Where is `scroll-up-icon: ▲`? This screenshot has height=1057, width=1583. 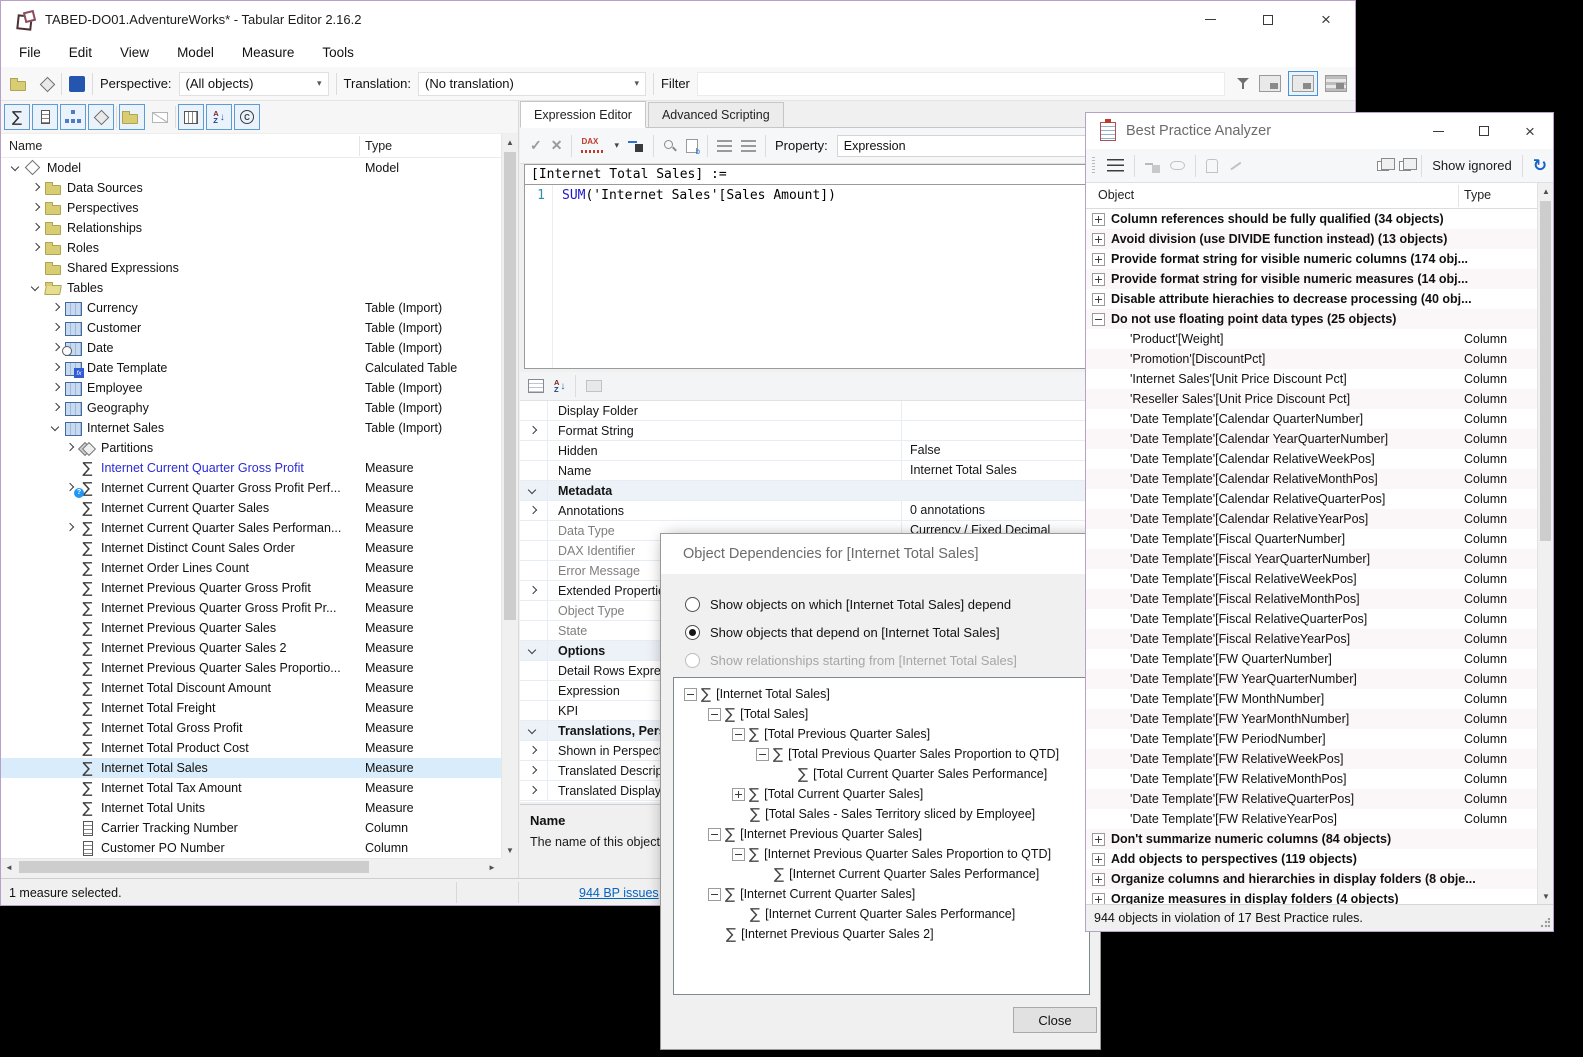 scroll-up-icon: ▲ is located at coordinates (1546, 191).